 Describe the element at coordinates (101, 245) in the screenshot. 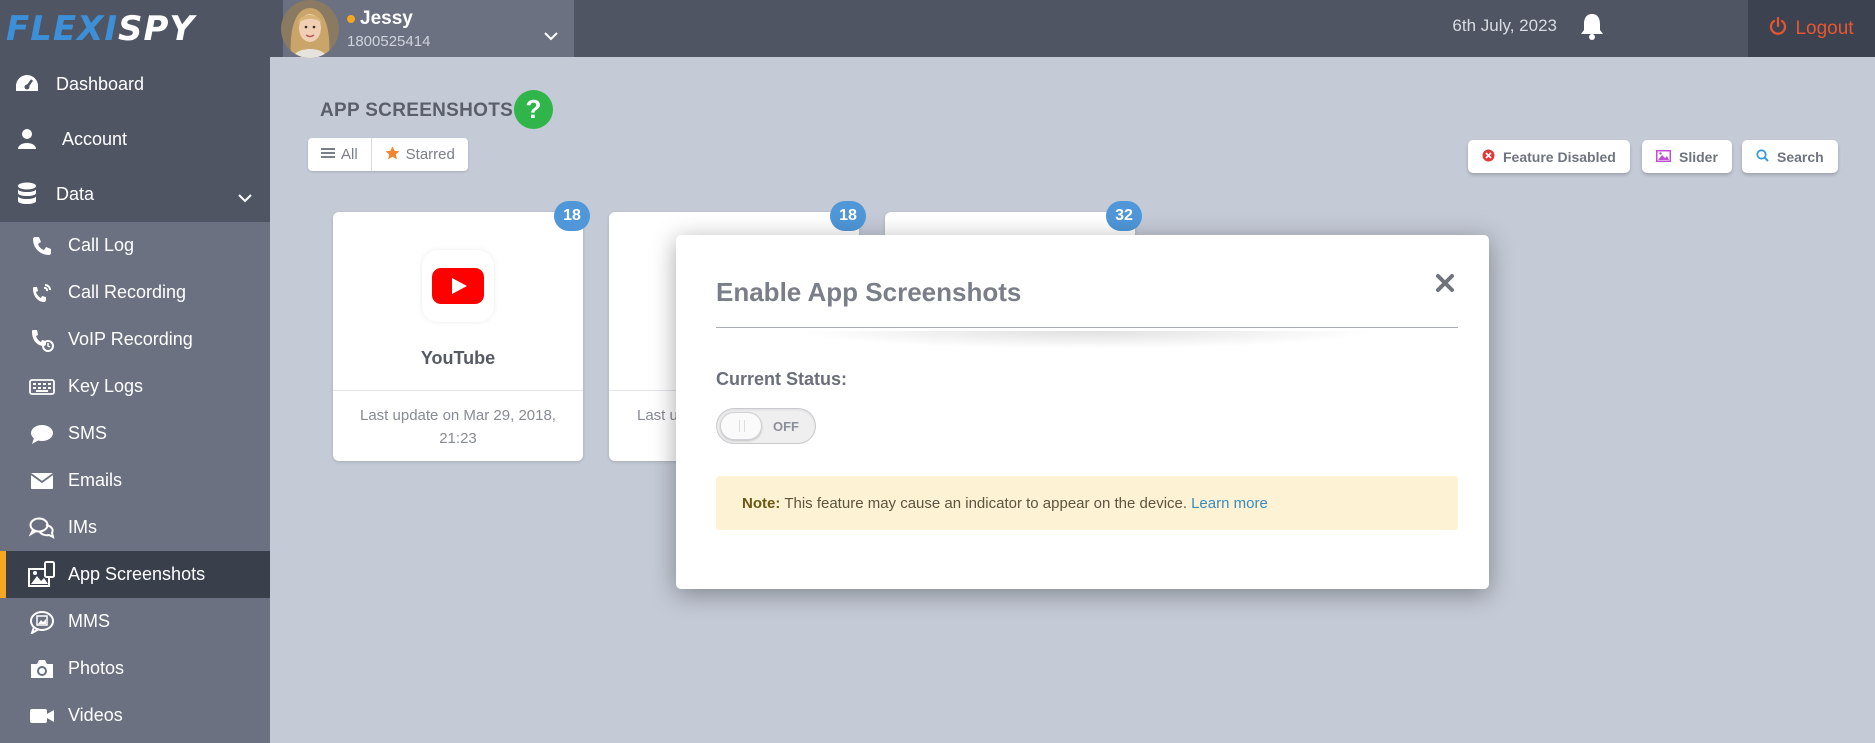

I see `sidebar-item-label: Call Log` at that location.